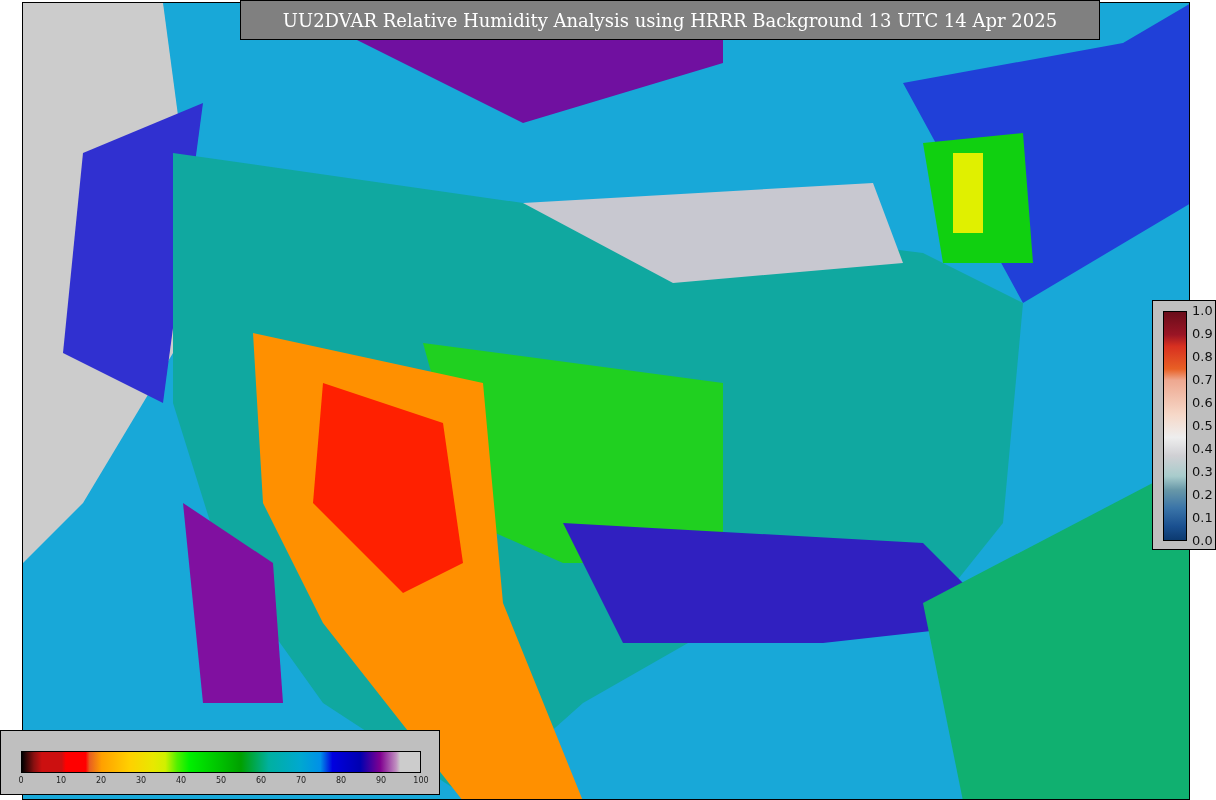 Image resolution: width=1216 pixels, height=800 pixels. What do you see at coordinates (1202, 380) in the screenshot?
I see `tick-label: 0.7` at bounding box center [1202, 380].